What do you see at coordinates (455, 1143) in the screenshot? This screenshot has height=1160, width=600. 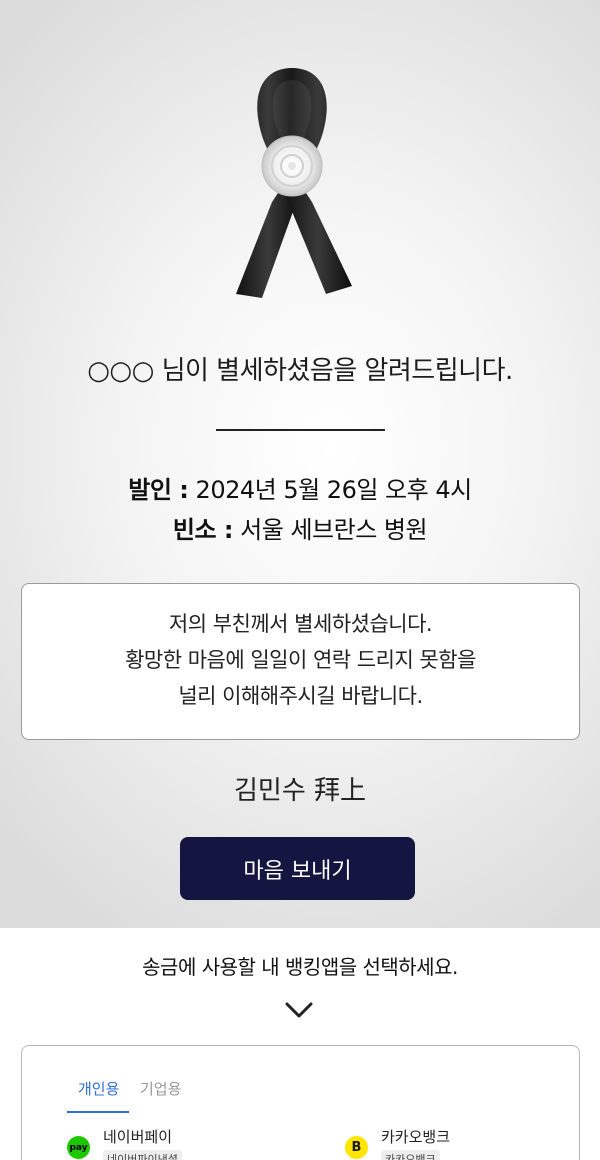 I see `bank-item-kakaobank: B 카카오뱅크 카카오뱅크` at bounding box center [455, 1143].